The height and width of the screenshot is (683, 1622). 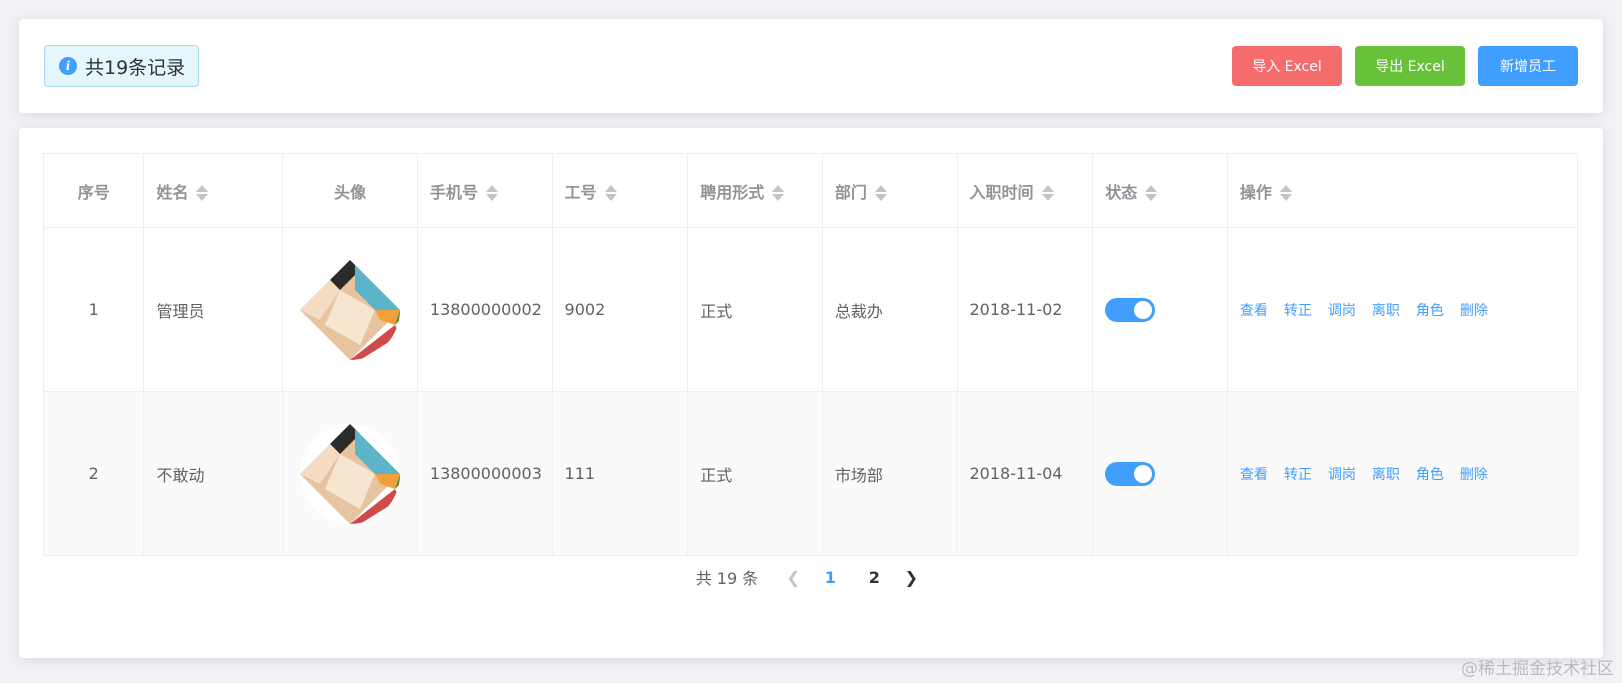 I want to click on cell-index: 1, so click(x=93, y=309).